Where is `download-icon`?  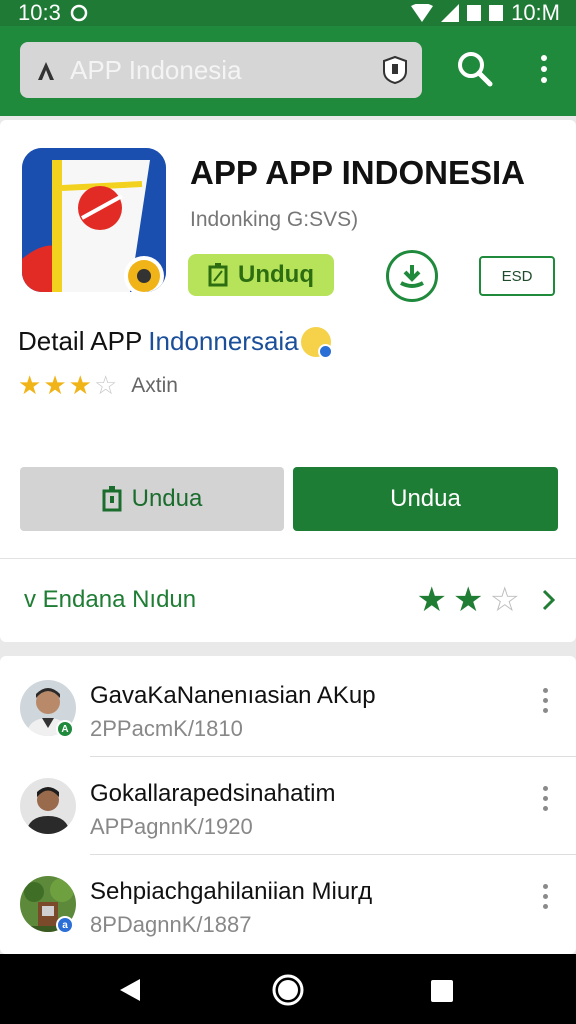
download-icon is located at coordinates (412, 276).